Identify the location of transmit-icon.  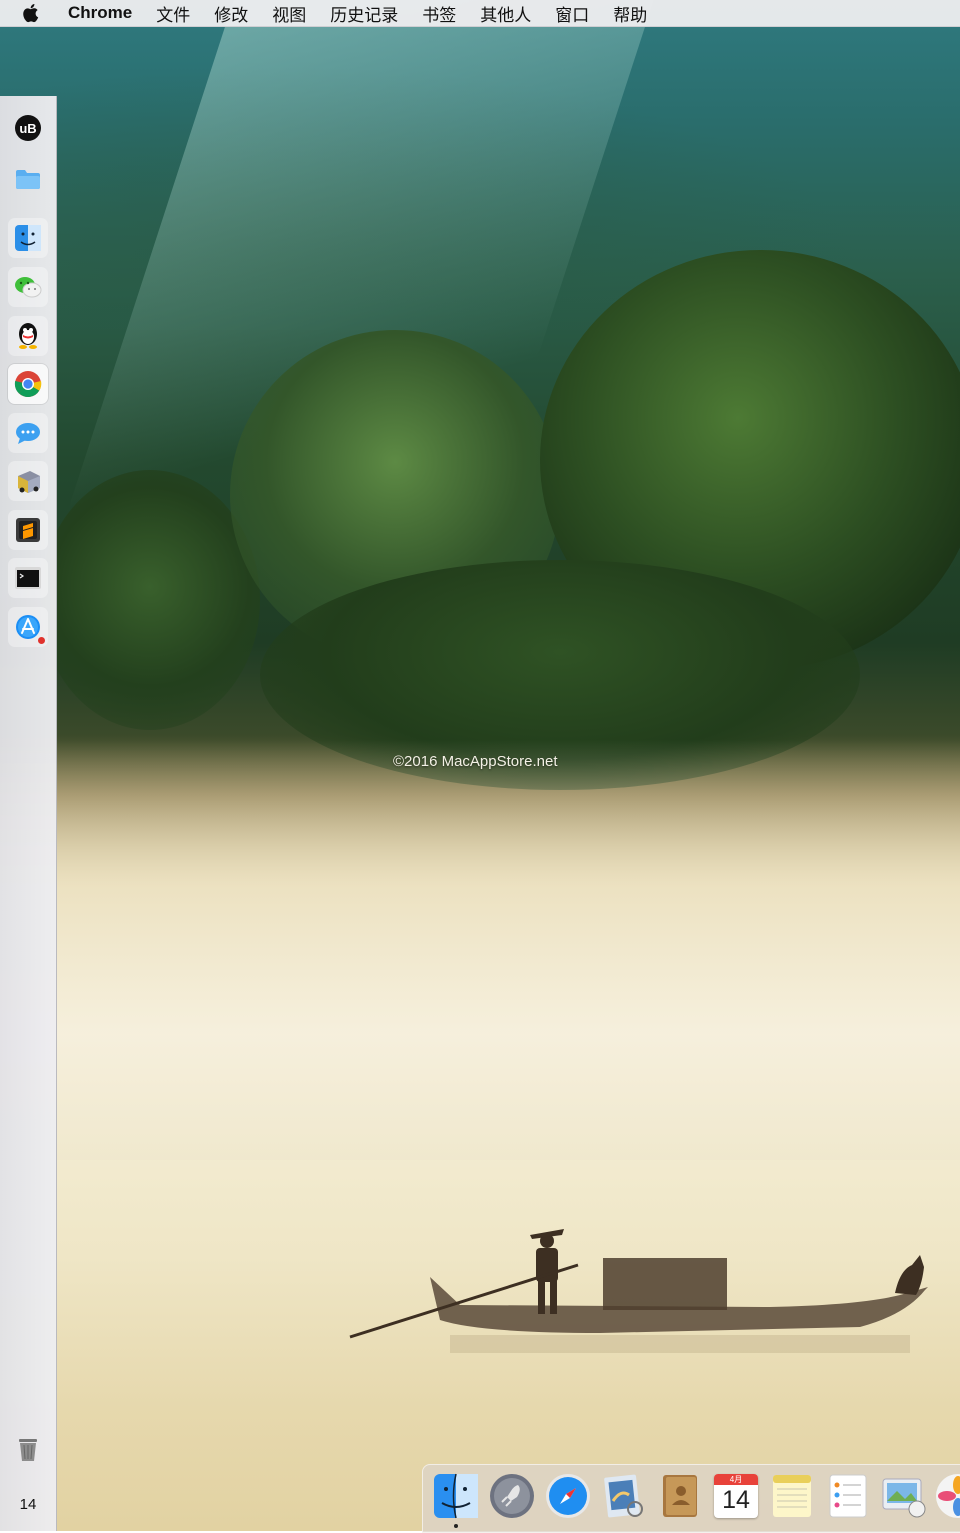
(28, 481).